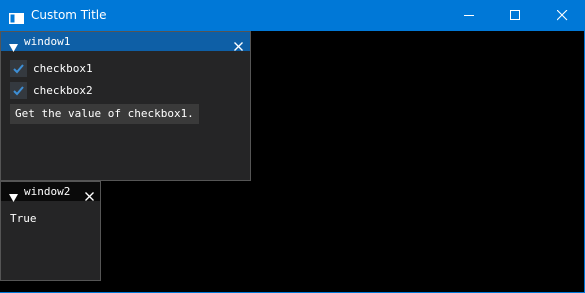  Describe the element at coordinates (104, 114) in the screenshot. I see `get-checkbox1-value-button: Get the value of checkbox1.` at that location.